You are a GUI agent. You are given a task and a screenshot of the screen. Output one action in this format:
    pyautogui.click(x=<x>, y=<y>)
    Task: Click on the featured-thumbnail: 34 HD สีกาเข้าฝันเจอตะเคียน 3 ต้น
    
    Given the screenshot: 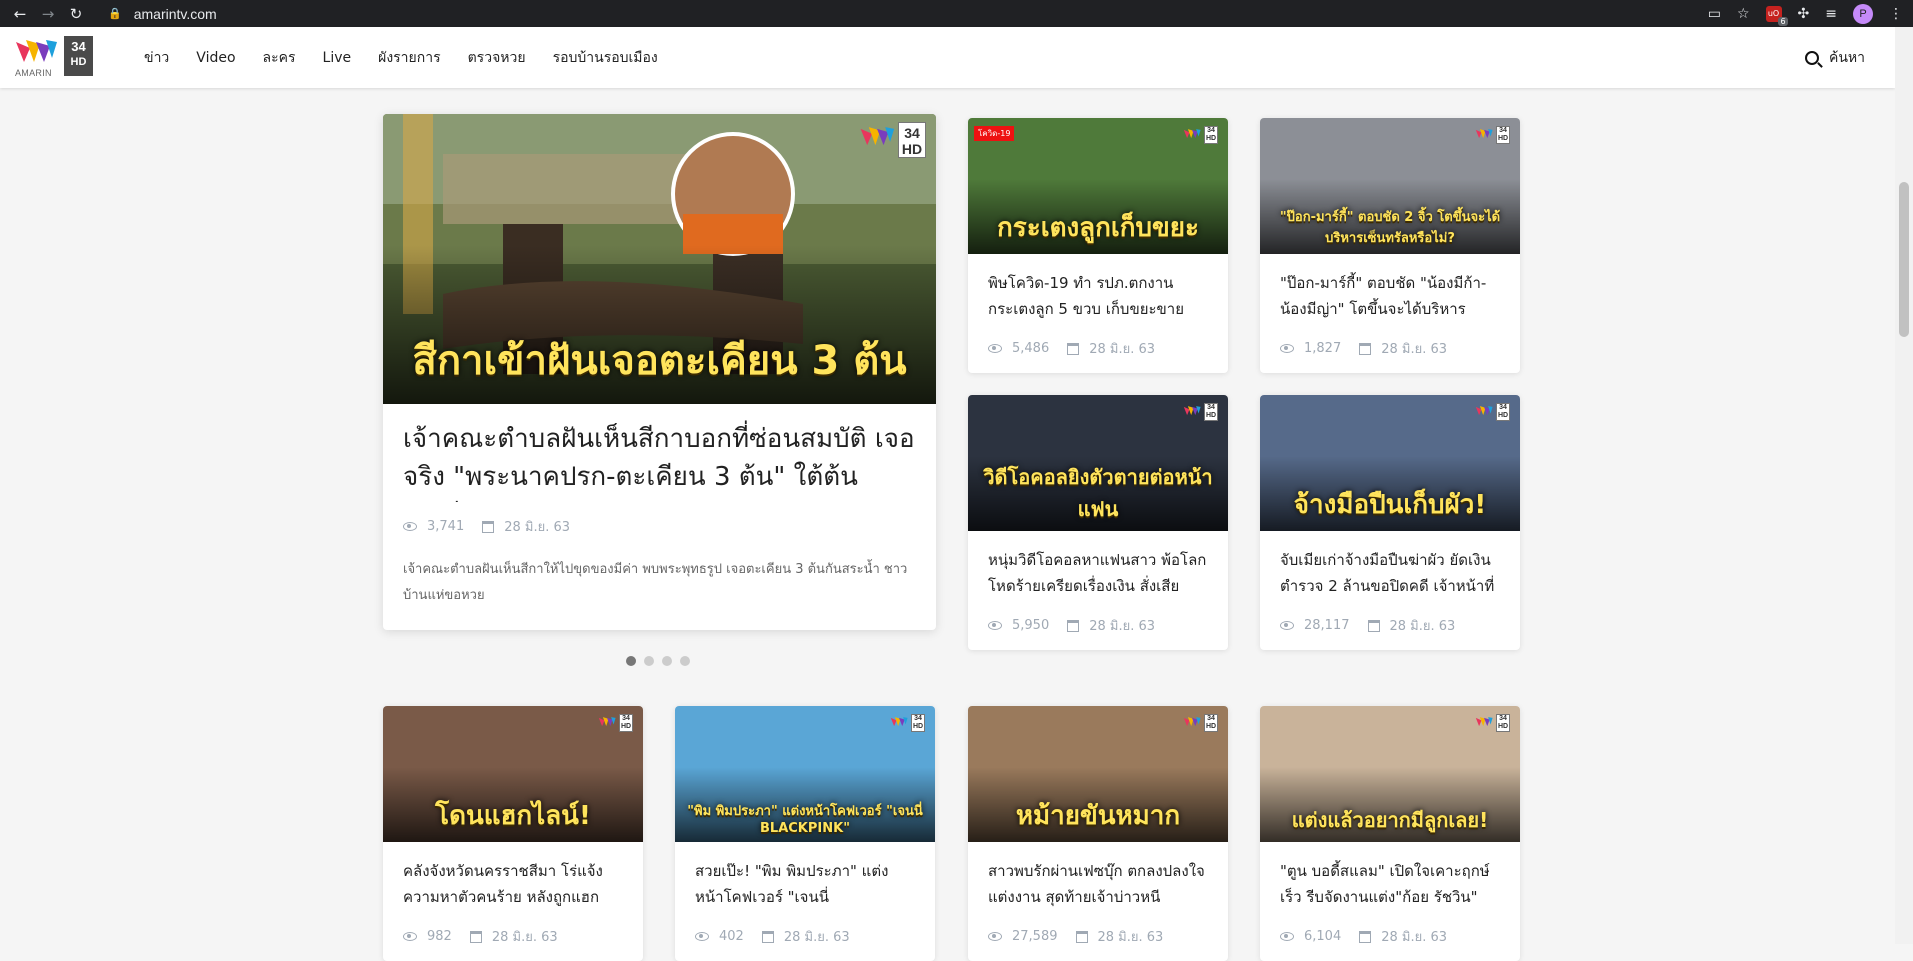 What is the action you would take?
    pyautogui.click(x=659, y=259)
    